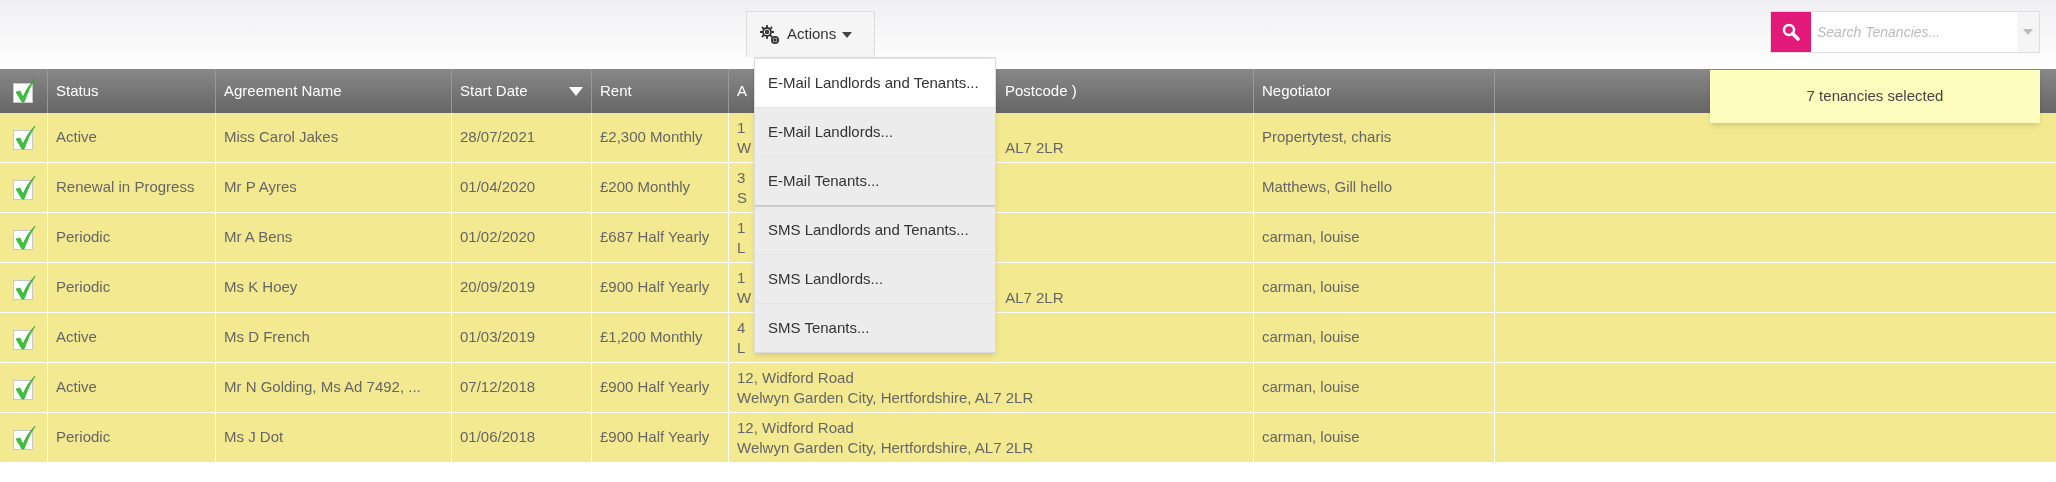  Describe the element at coordinates (1875, 96) in the screenshot. I see `selection-notice: 7 tenancies selected` at that location.